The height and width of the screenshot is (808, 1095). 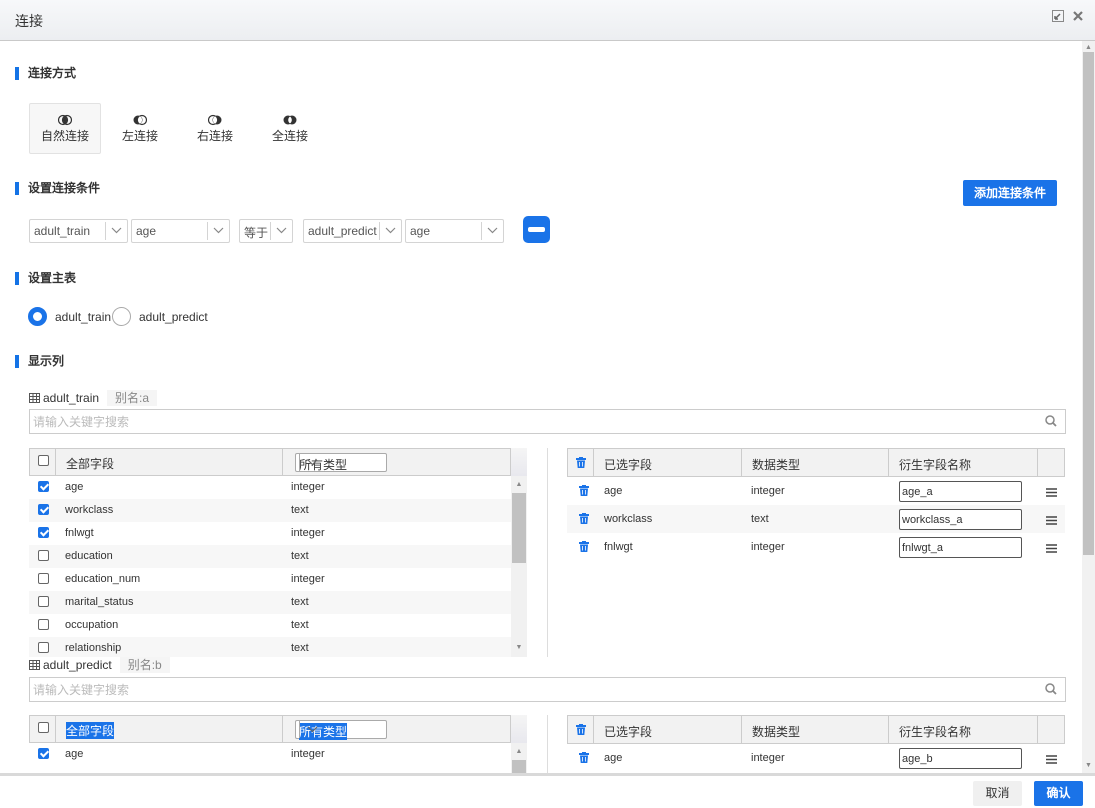 I want to click on field-row: relationship text, so click(x=270, y=647).